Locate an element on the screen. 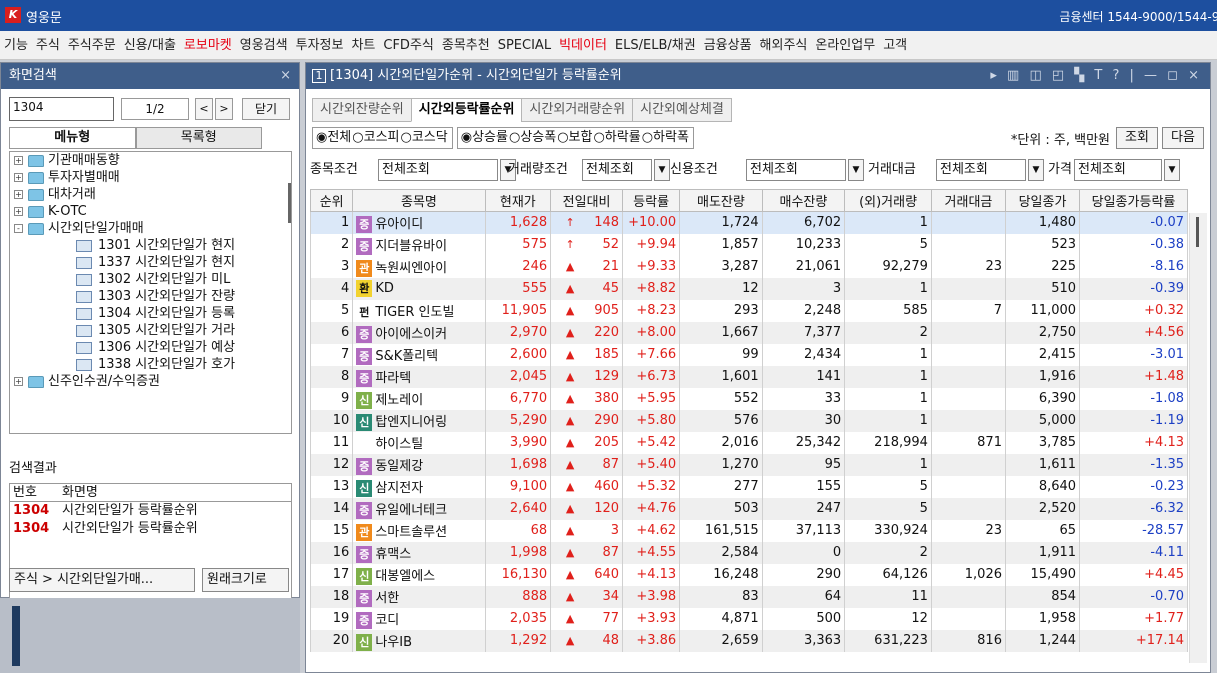  menu-item: 차트 is located at coordinates (363, 45).